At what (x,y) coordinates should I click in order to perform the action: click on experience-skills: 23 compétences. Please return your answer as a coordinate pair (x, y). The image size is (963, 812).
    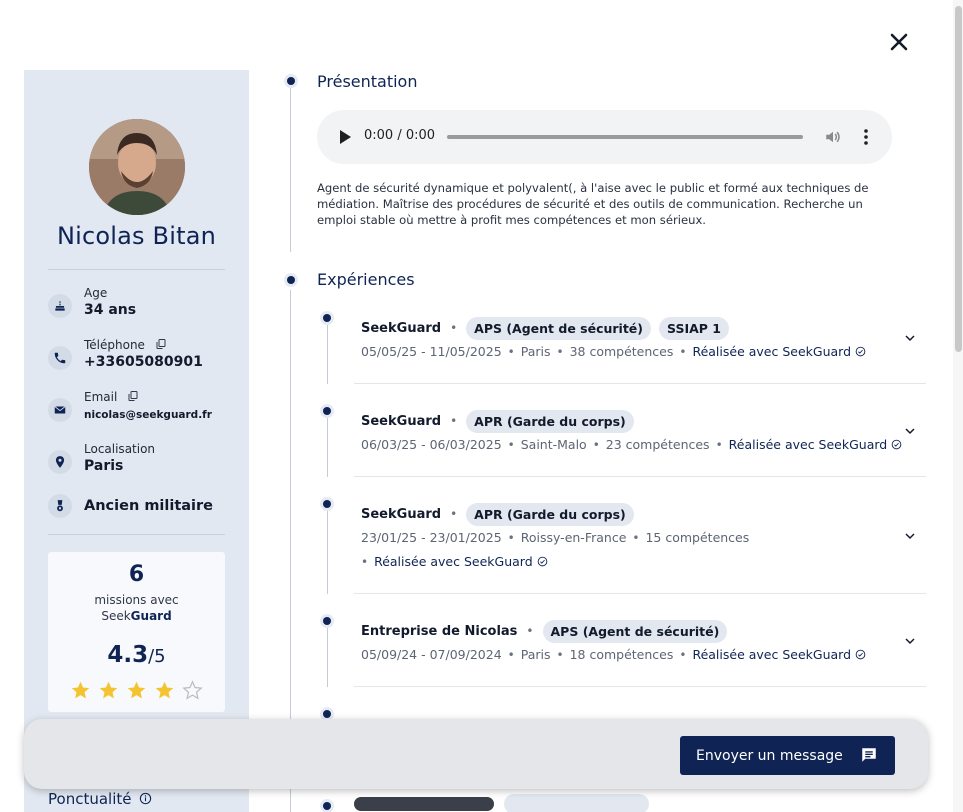
    Looking at the image, I should click on (657, 444).